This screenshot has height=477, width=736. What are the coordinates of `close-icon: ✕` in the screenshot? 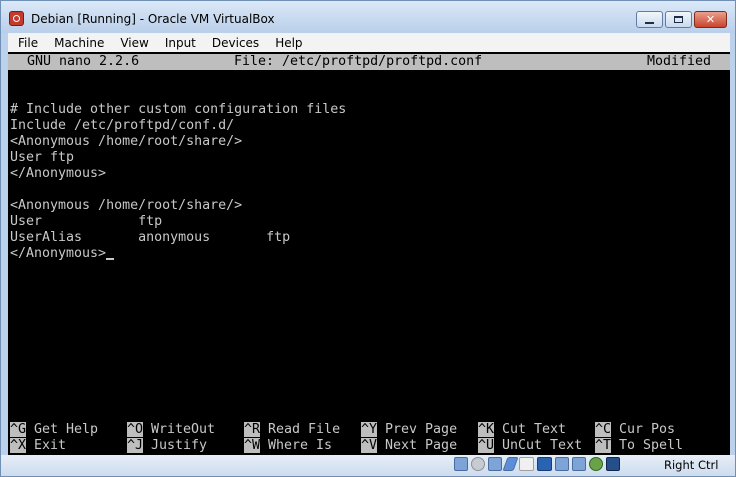 It's located at (710, 19).